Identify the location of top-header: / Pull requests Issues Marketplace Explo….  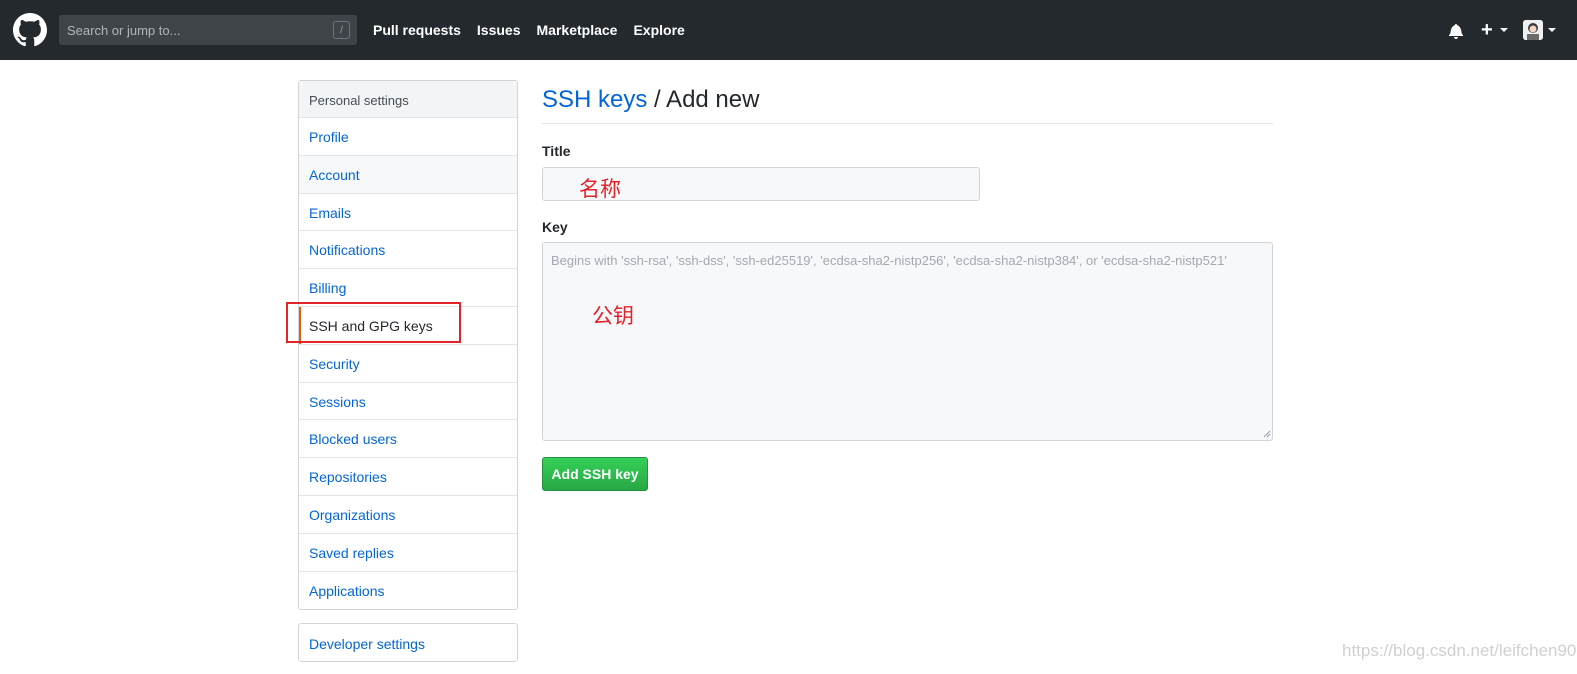
(788, 30).